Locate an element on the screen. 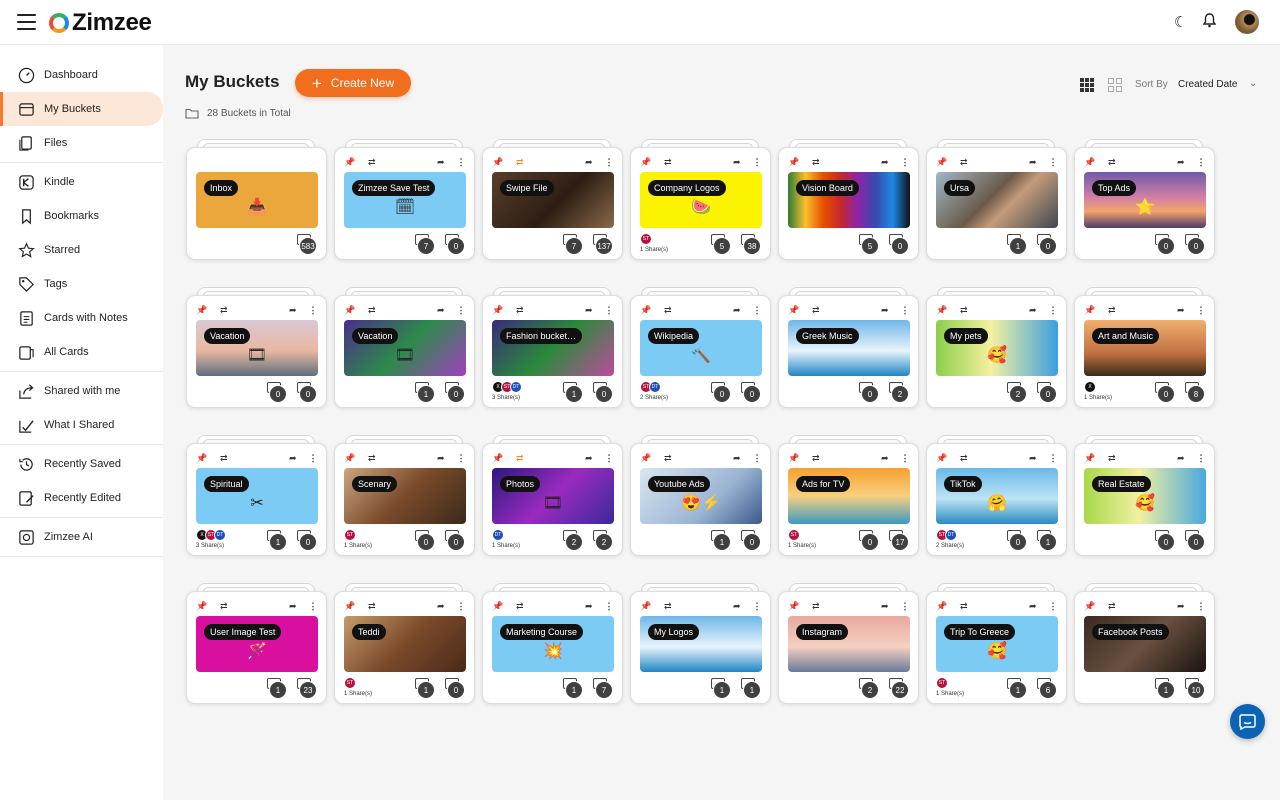  chat-button is located at coordinates (1247, 721).